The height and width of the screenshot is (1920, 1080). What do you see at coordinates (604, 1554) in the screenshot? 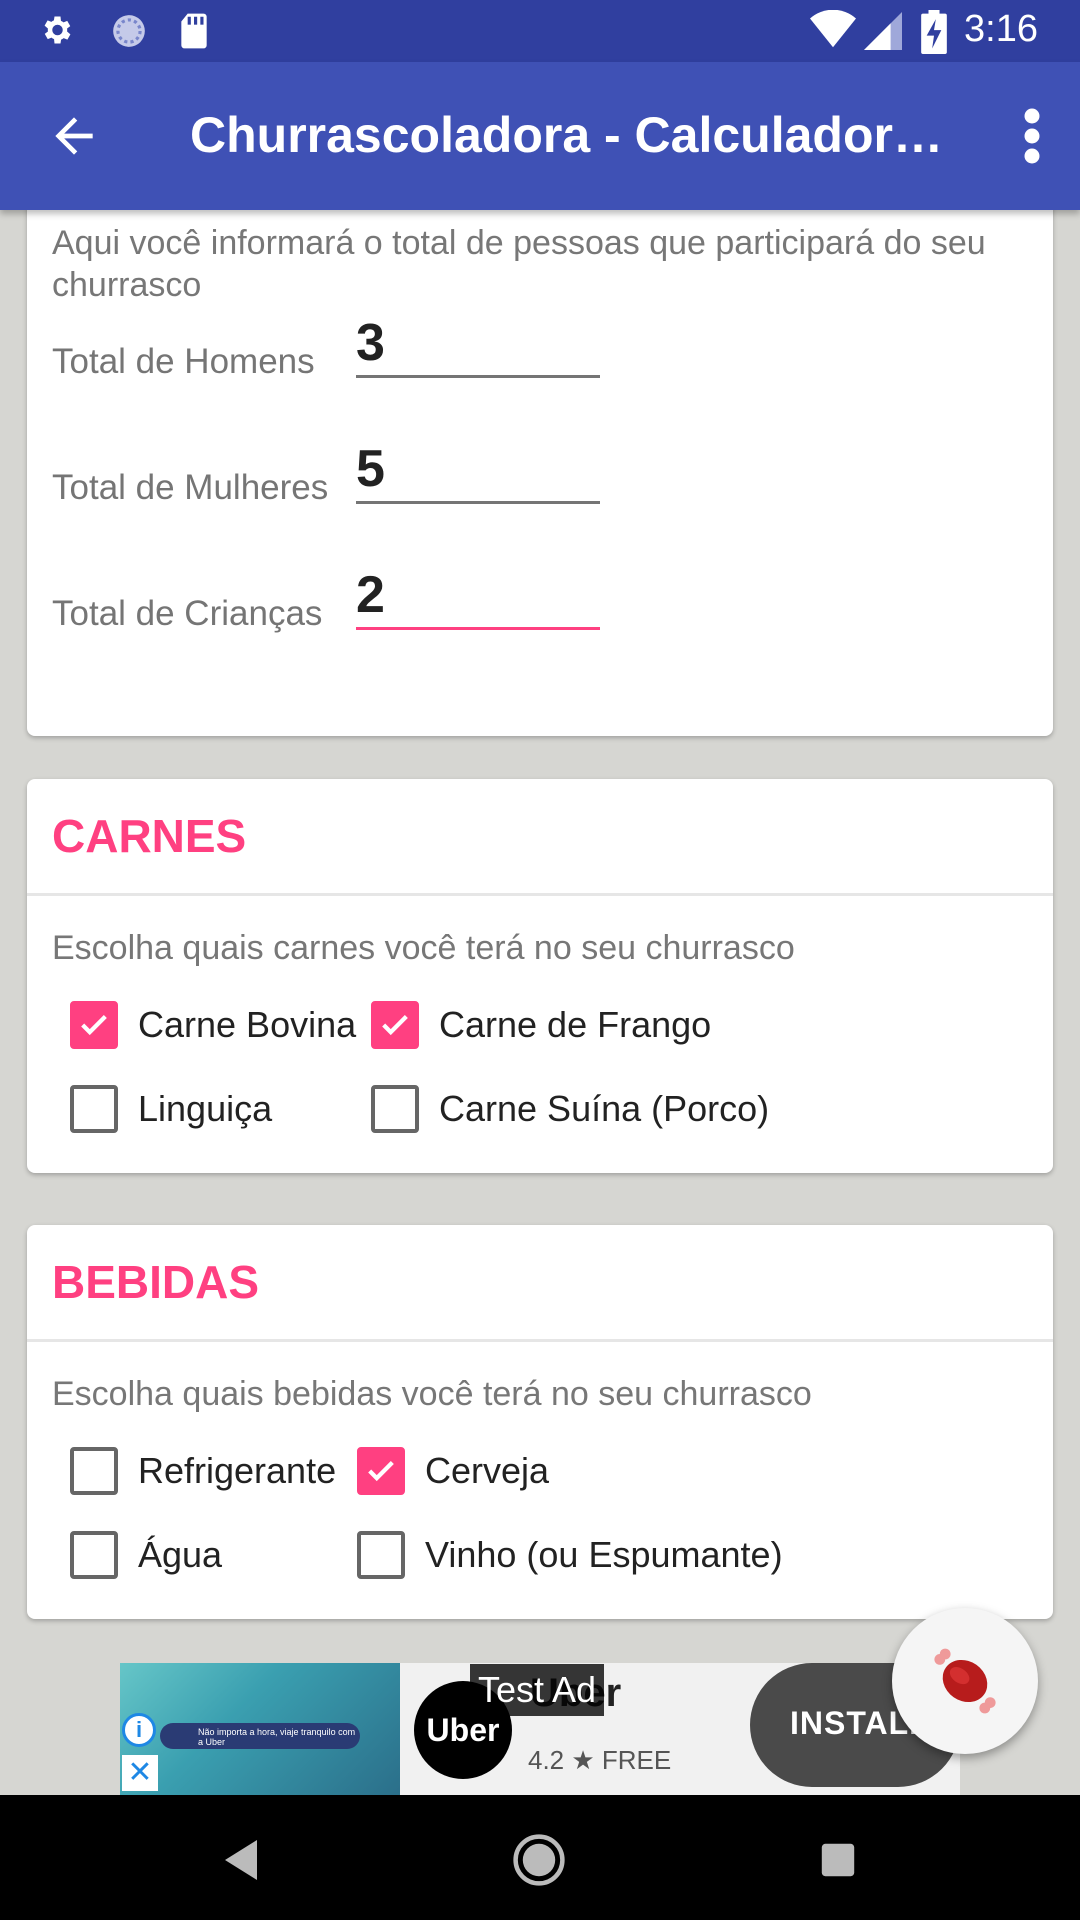
I see `checkbox-label: Vinho (ou Espumante)` at bounding box center [604, 1554].